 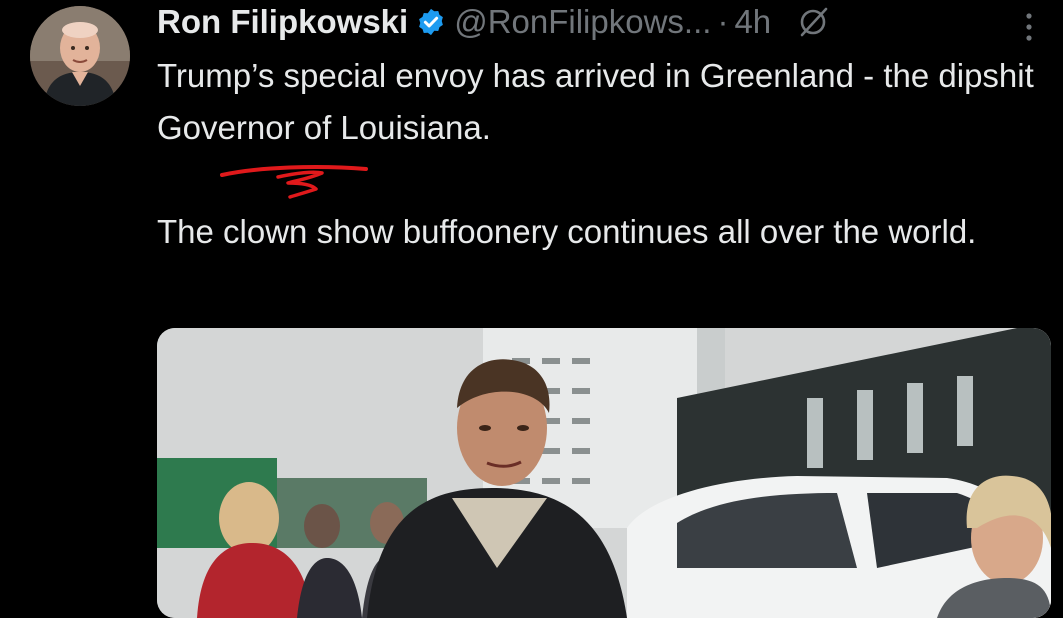 What do you see at coordinates (752, 22) in the screenshot?
I see `tweet-timestamp: 4h` at bounding box center [752, 22].